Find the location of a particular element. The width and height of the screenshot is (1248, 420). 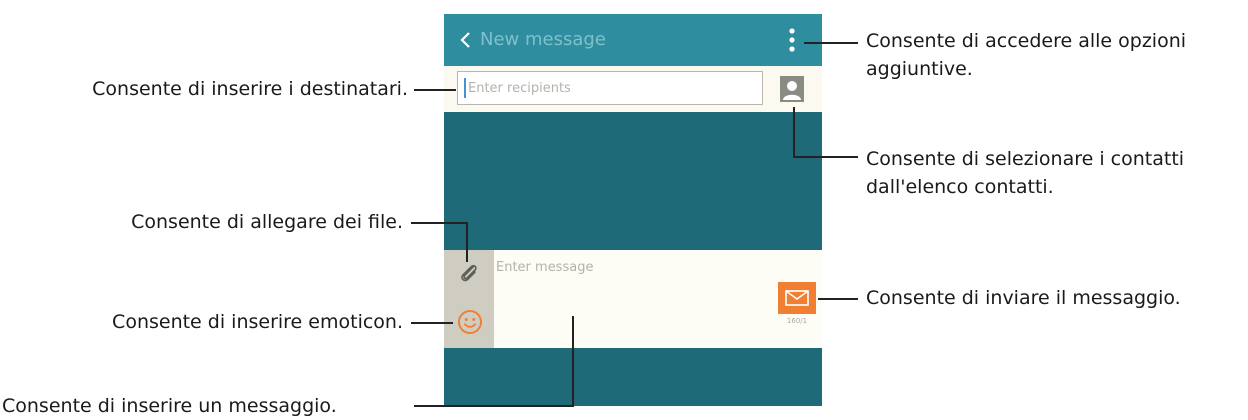

callout-line-message-h is located at coordinates (494, 406).